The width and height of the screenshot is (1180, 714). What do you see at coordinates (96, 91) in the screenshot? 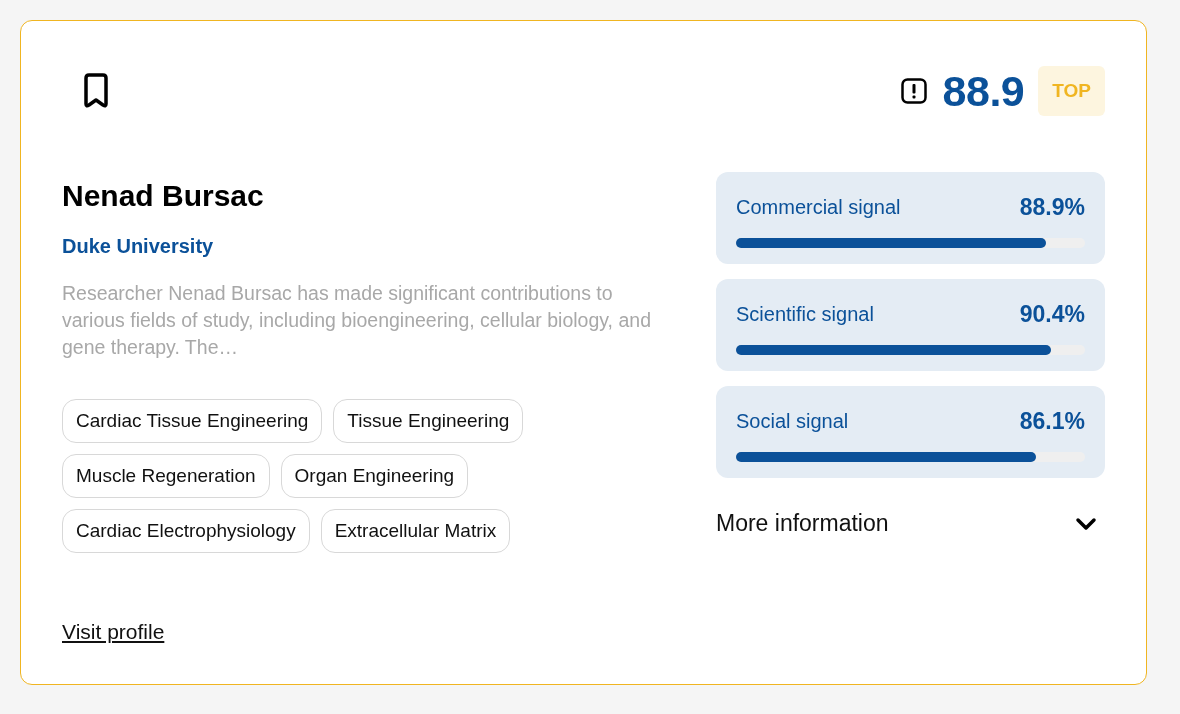
I see `bookmark-icon` at bounding box center [96, 91].